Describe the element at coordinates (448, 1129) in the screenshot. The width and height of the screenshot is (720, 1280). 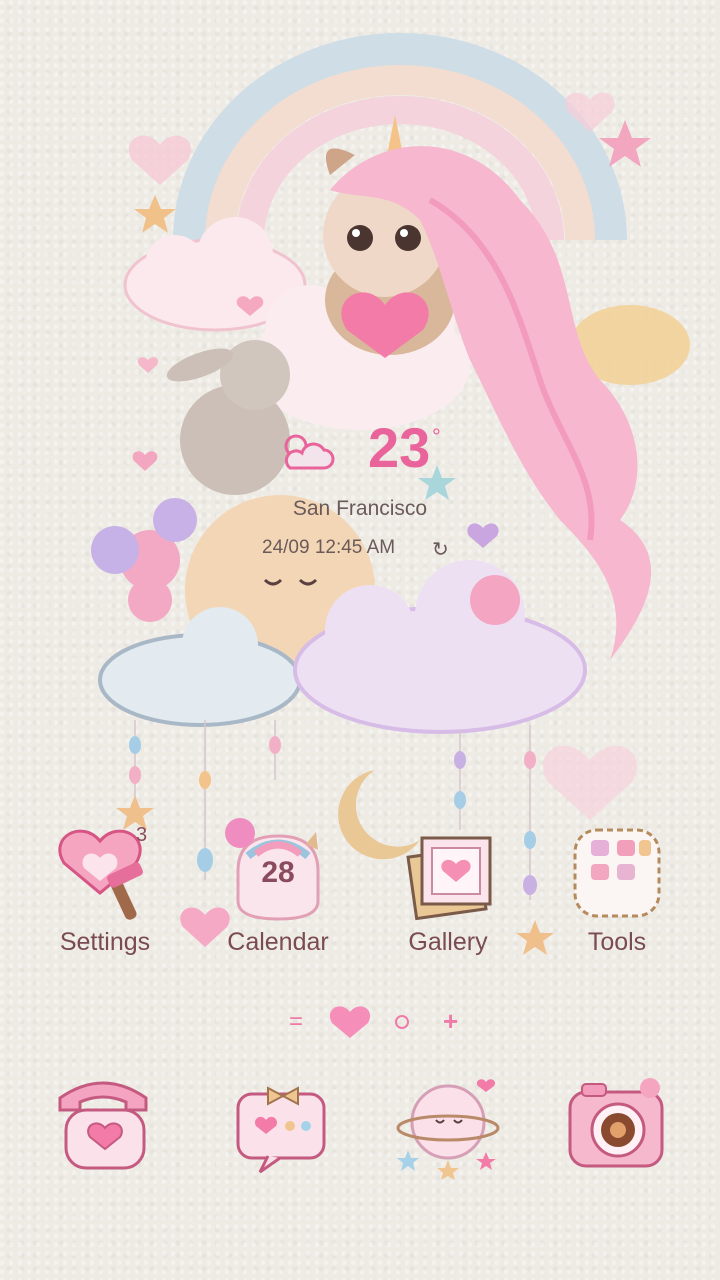
I see `browser-icon` at that location.